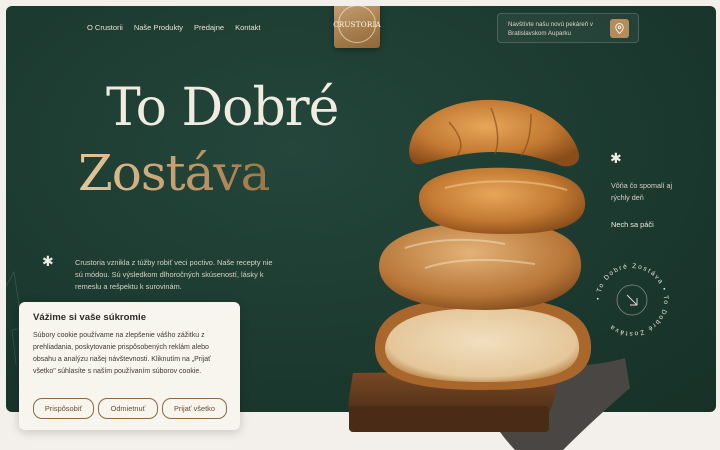  Describe the element at coordinates (222, 108) in the screenshot. I see `hero-title: To Dobré` at that location.